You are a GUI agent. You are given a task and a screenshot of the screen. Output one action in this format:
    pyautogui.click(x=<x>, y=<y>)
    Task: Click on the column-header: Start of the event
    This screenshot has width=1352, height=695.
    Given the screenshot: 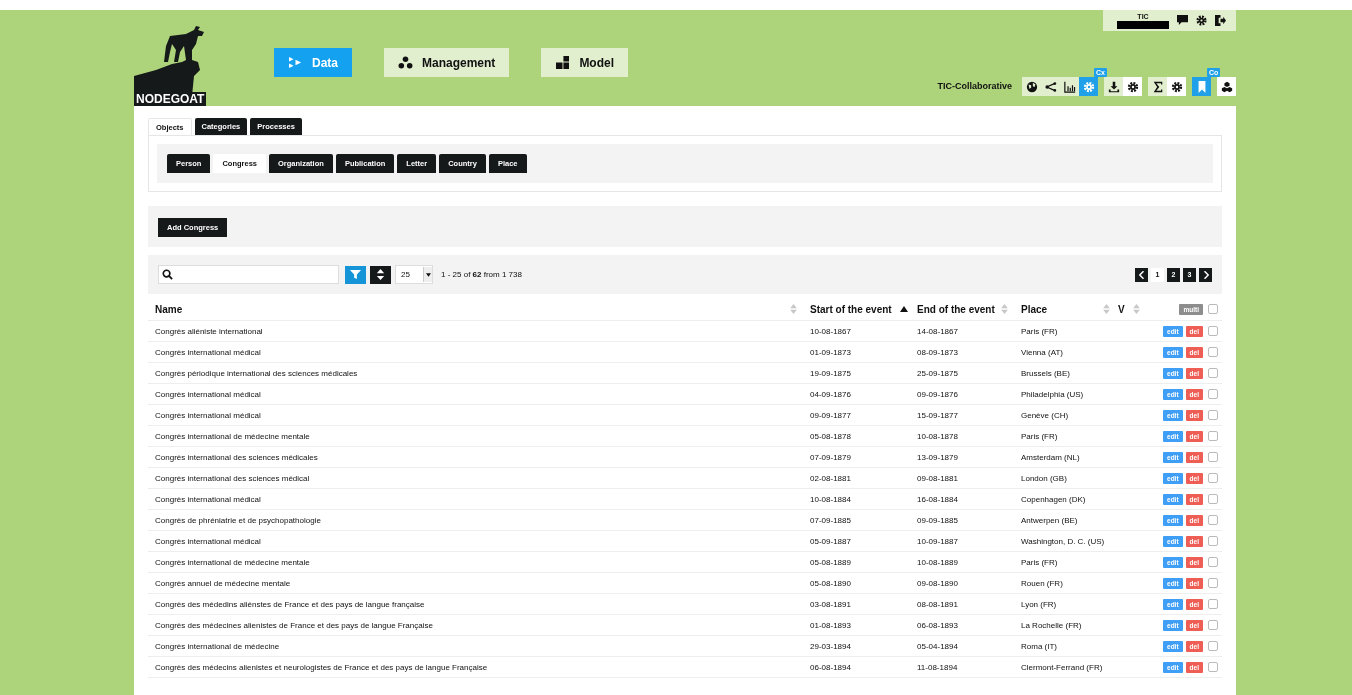 What is the action you would take?
    pyautogui.click(x=851, y=309)
    